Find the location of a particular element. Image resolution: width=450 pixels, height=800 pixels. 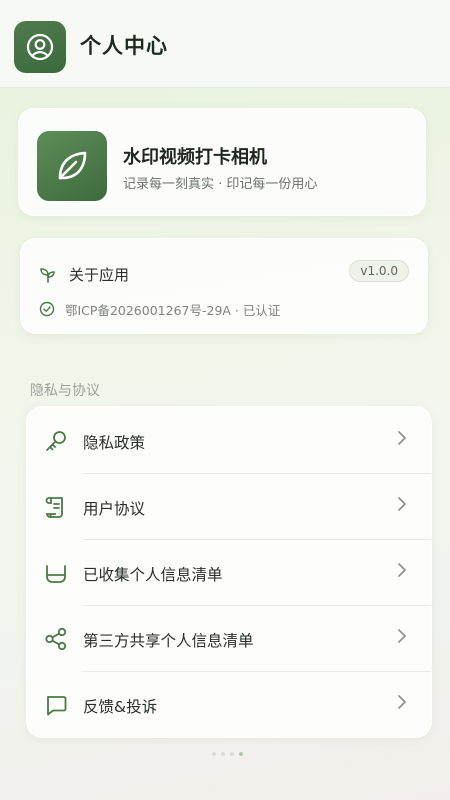

about-title: 关于应用 is located at coordinates (99, 275).